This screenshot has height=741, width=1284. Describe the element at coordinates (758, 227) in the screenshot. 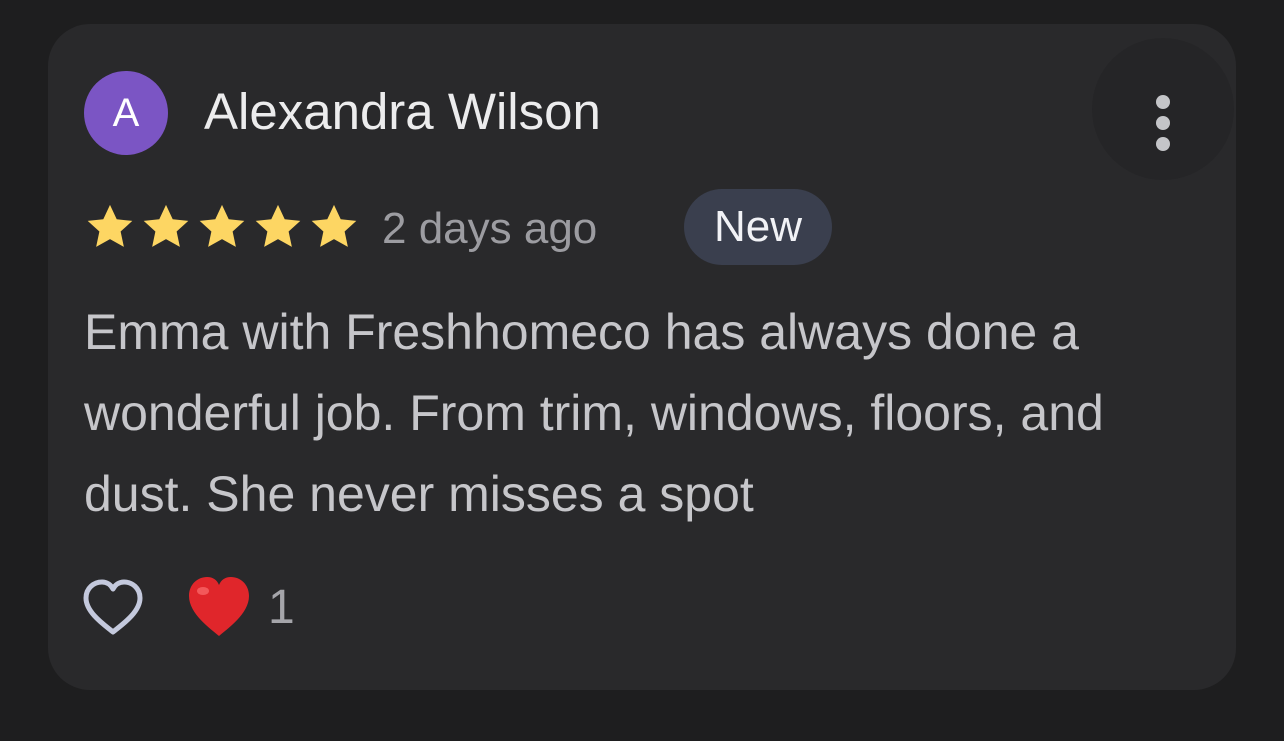

I see `new-badge: New` at that location.